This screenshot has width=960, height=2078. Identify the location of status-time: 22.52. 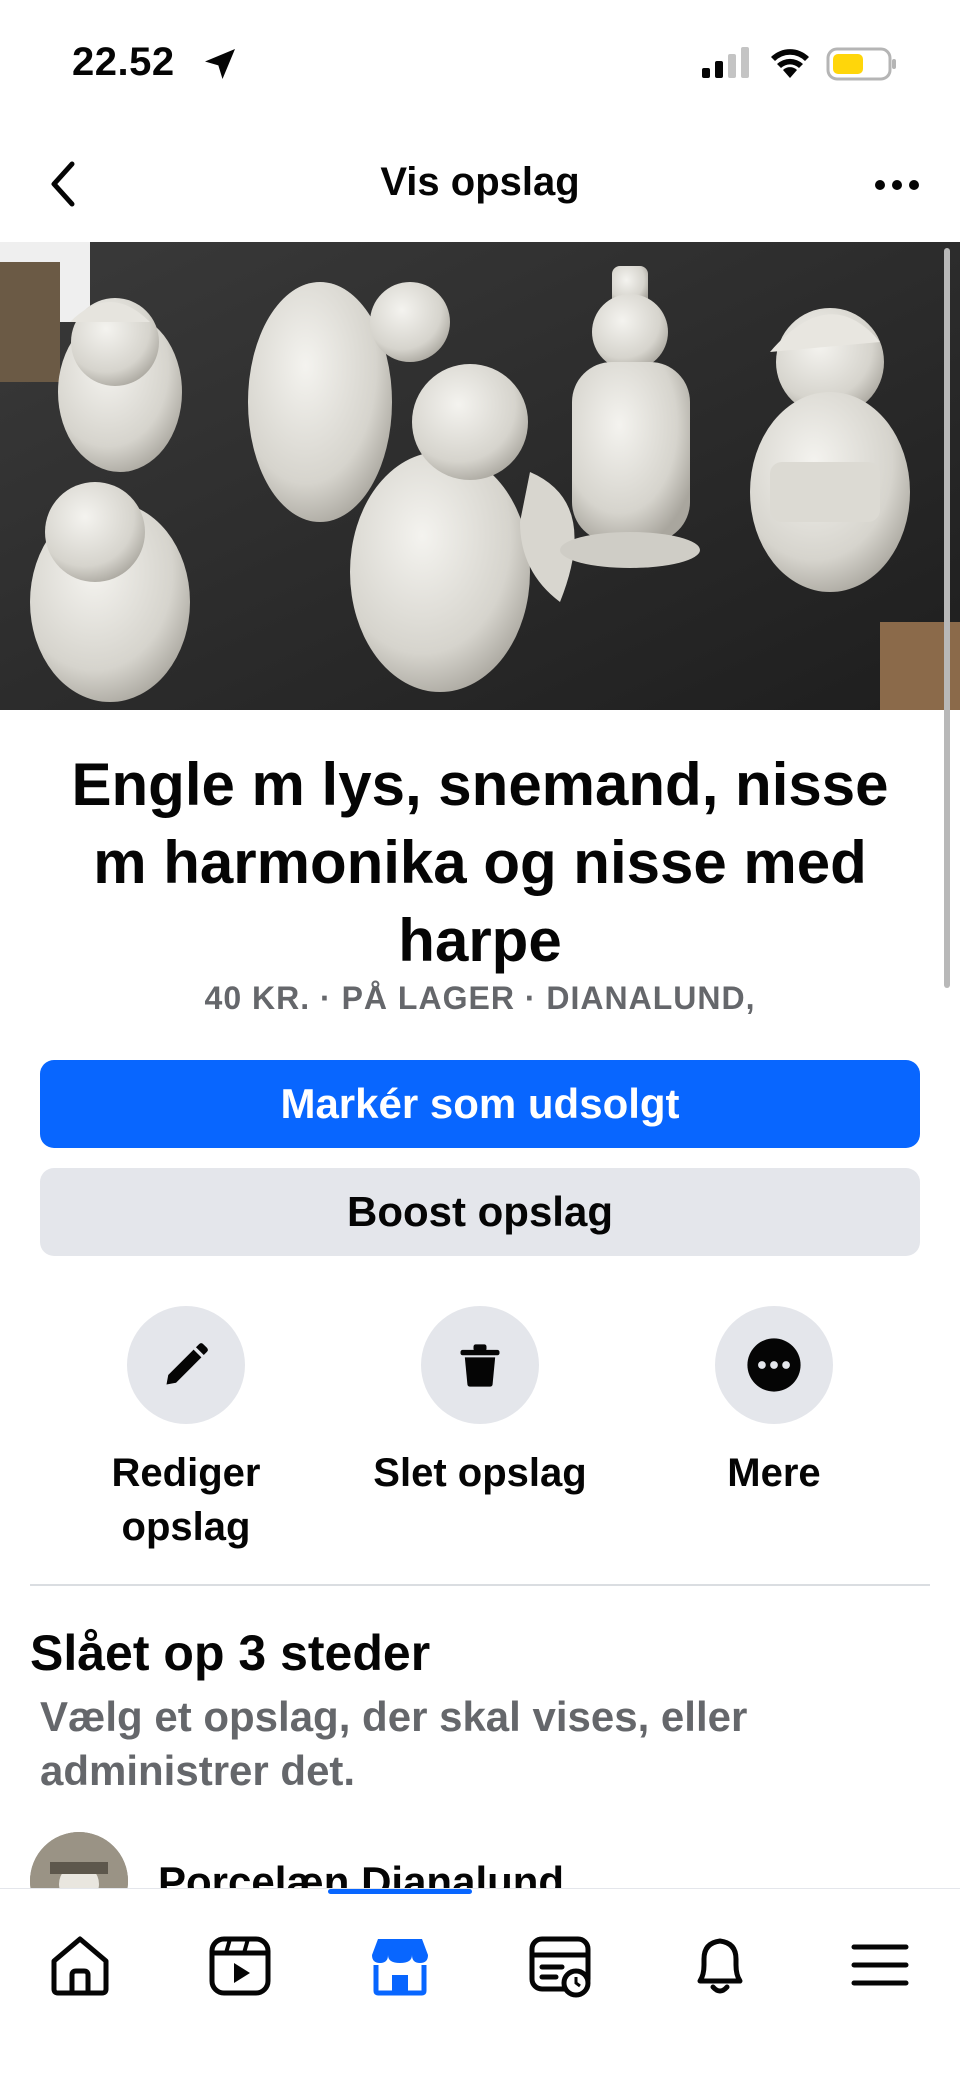
(123, 62).